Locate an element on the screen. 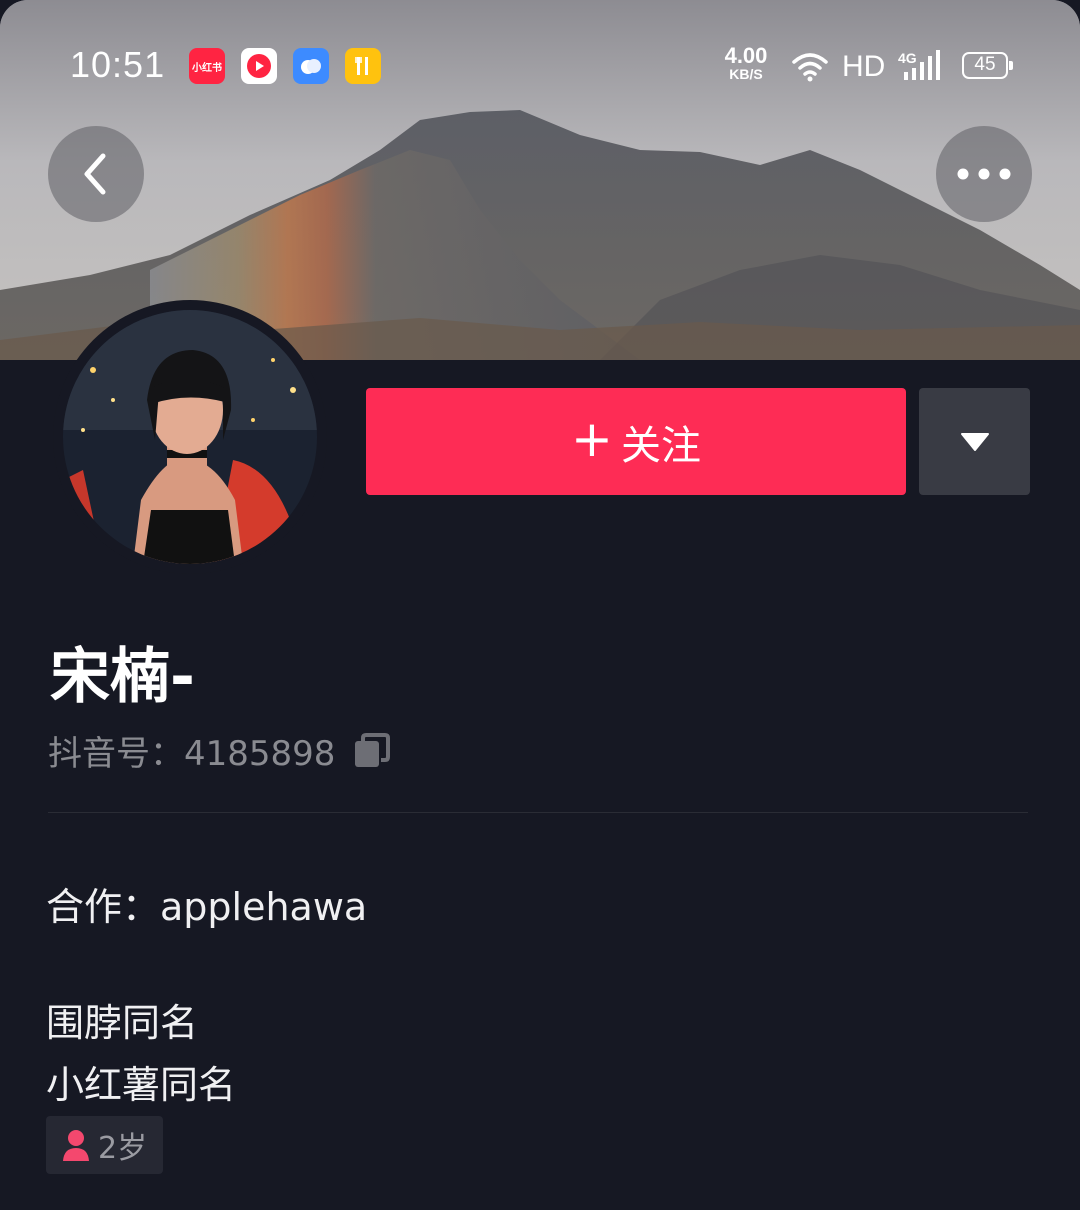 Image resolution: width=1080 pixels, height=1210 pixels. battery-level: 45 is located at coordinates (985, 64).